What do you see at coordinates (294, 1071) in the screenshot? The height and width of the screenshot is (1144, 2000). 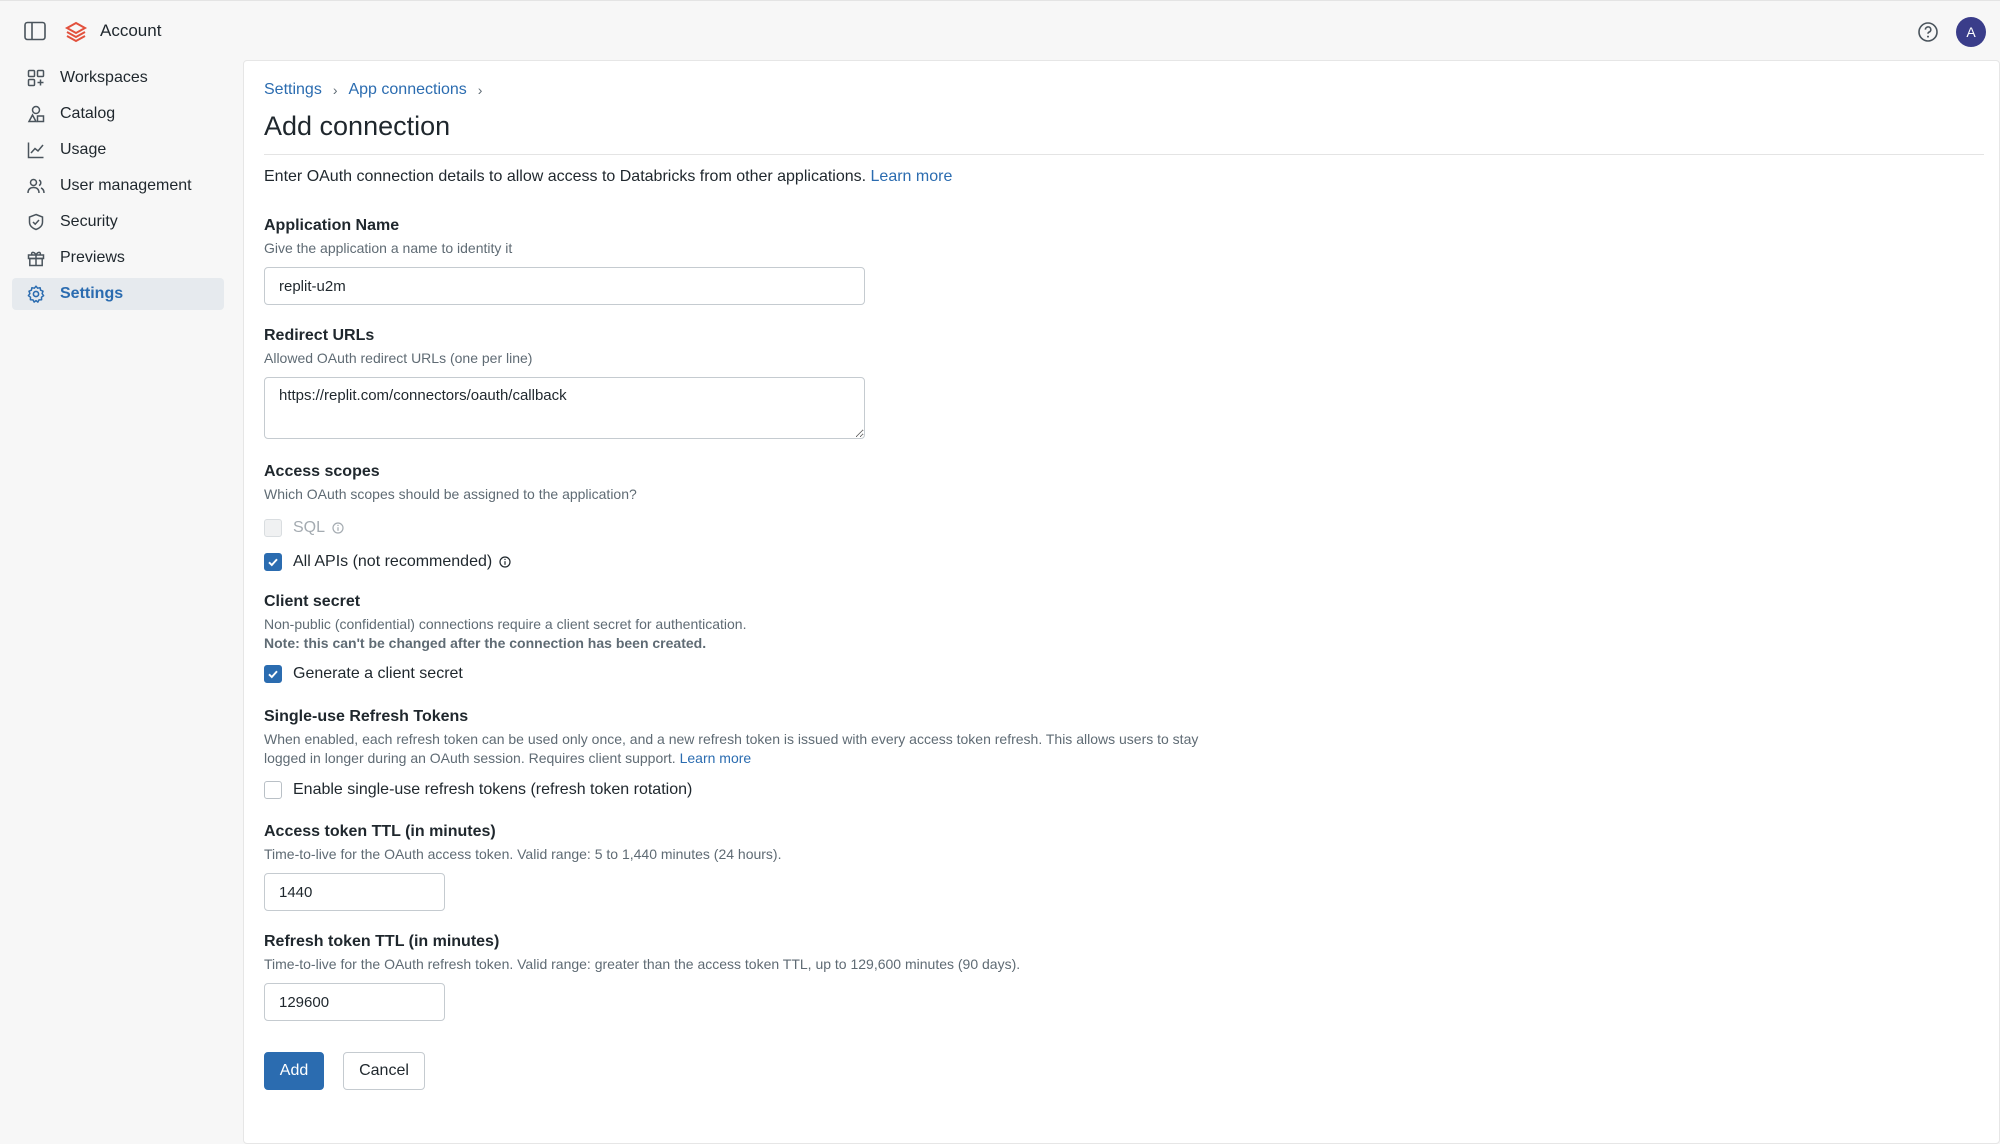 I see `add-button: Add` at bounding box center [294, 1071].